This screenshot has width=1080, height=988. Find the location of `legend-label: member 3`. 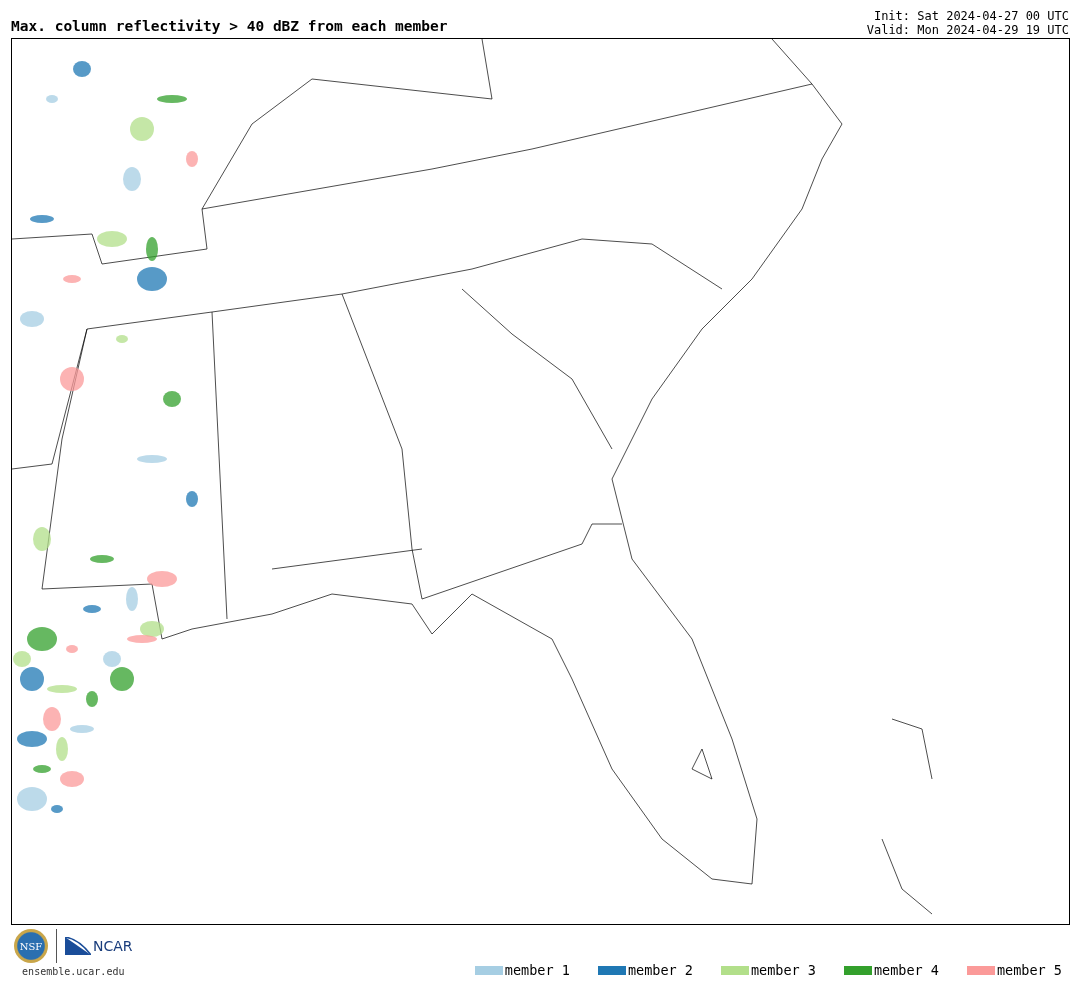

legend-label: member 3 is located at coordinates (783, 970).